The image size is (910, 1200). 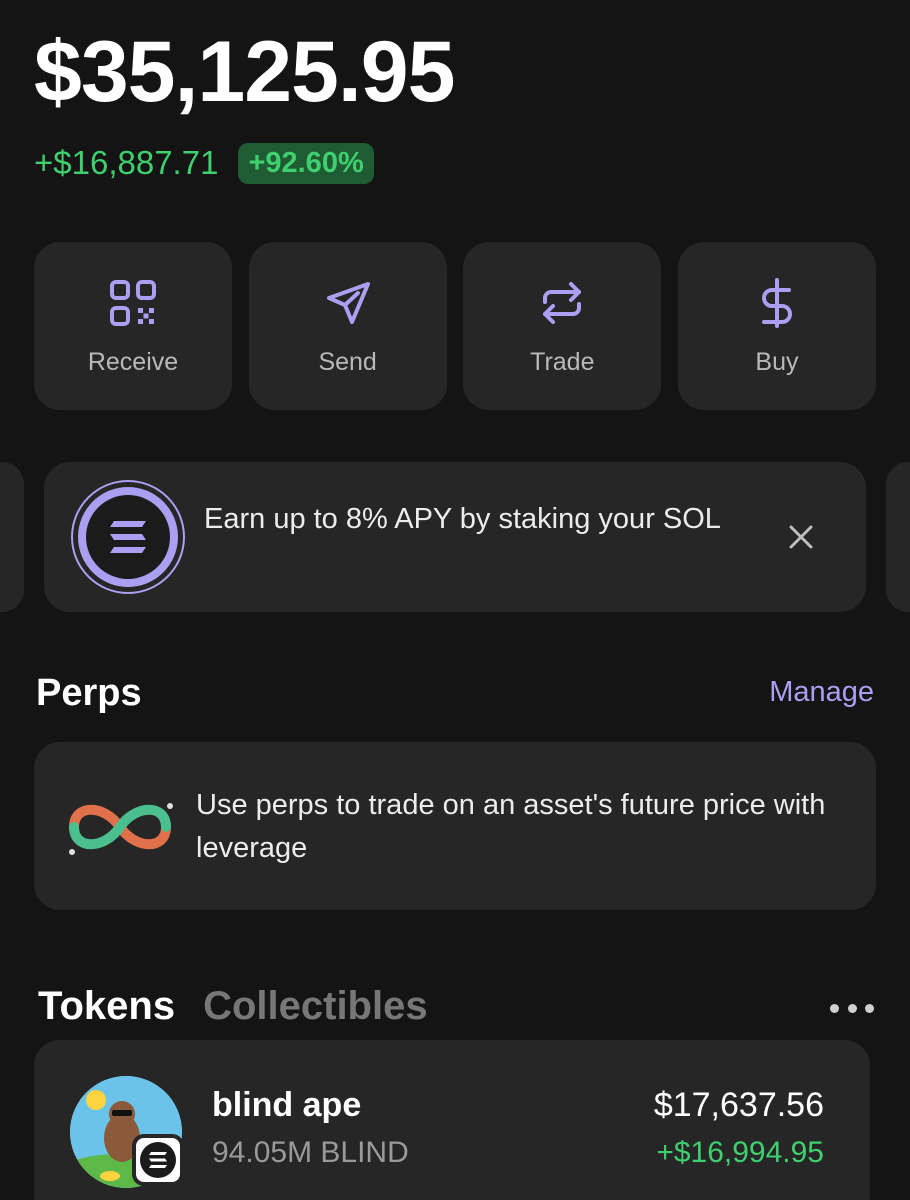 I want to click on buy-button: Buy, so click(x=776, y=326).